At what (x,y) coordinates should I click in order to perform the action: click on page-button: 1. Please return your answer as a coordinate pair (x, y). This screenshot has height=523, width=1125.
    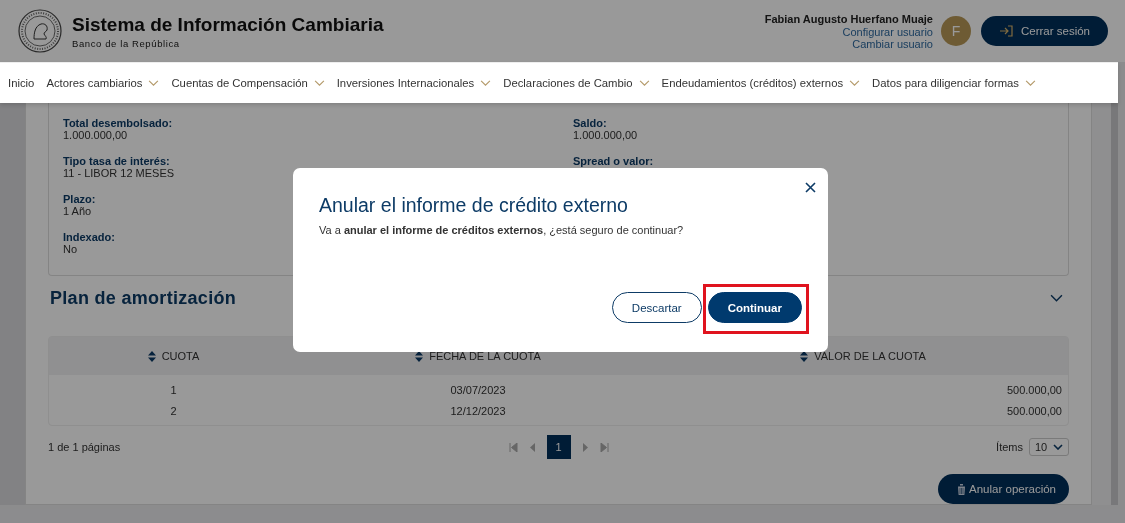
    Looking at the image, I should click on (558, 447).